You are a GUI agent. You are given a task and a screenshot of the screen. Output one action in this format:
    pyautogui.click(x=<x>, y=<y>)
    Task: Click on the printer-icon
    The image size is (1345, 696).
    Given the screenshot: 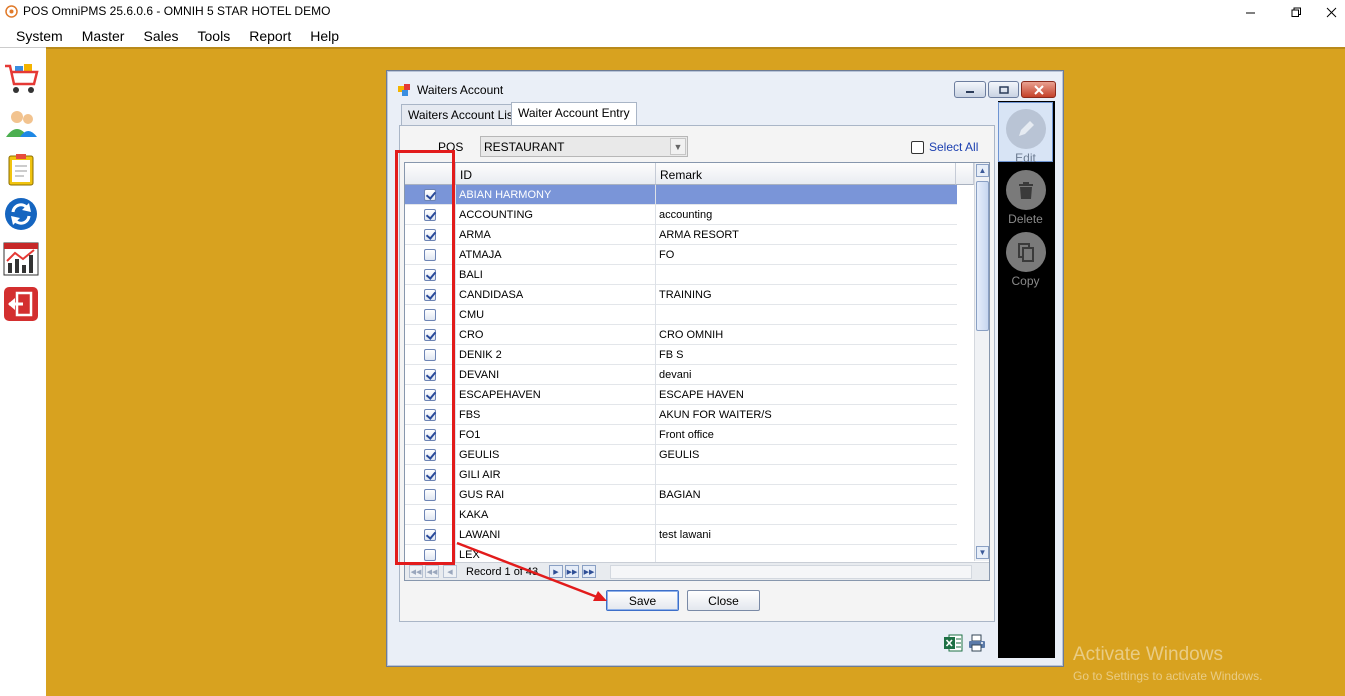 What is the action you would take?
    pyautogui.click(x=977, y=643)
    